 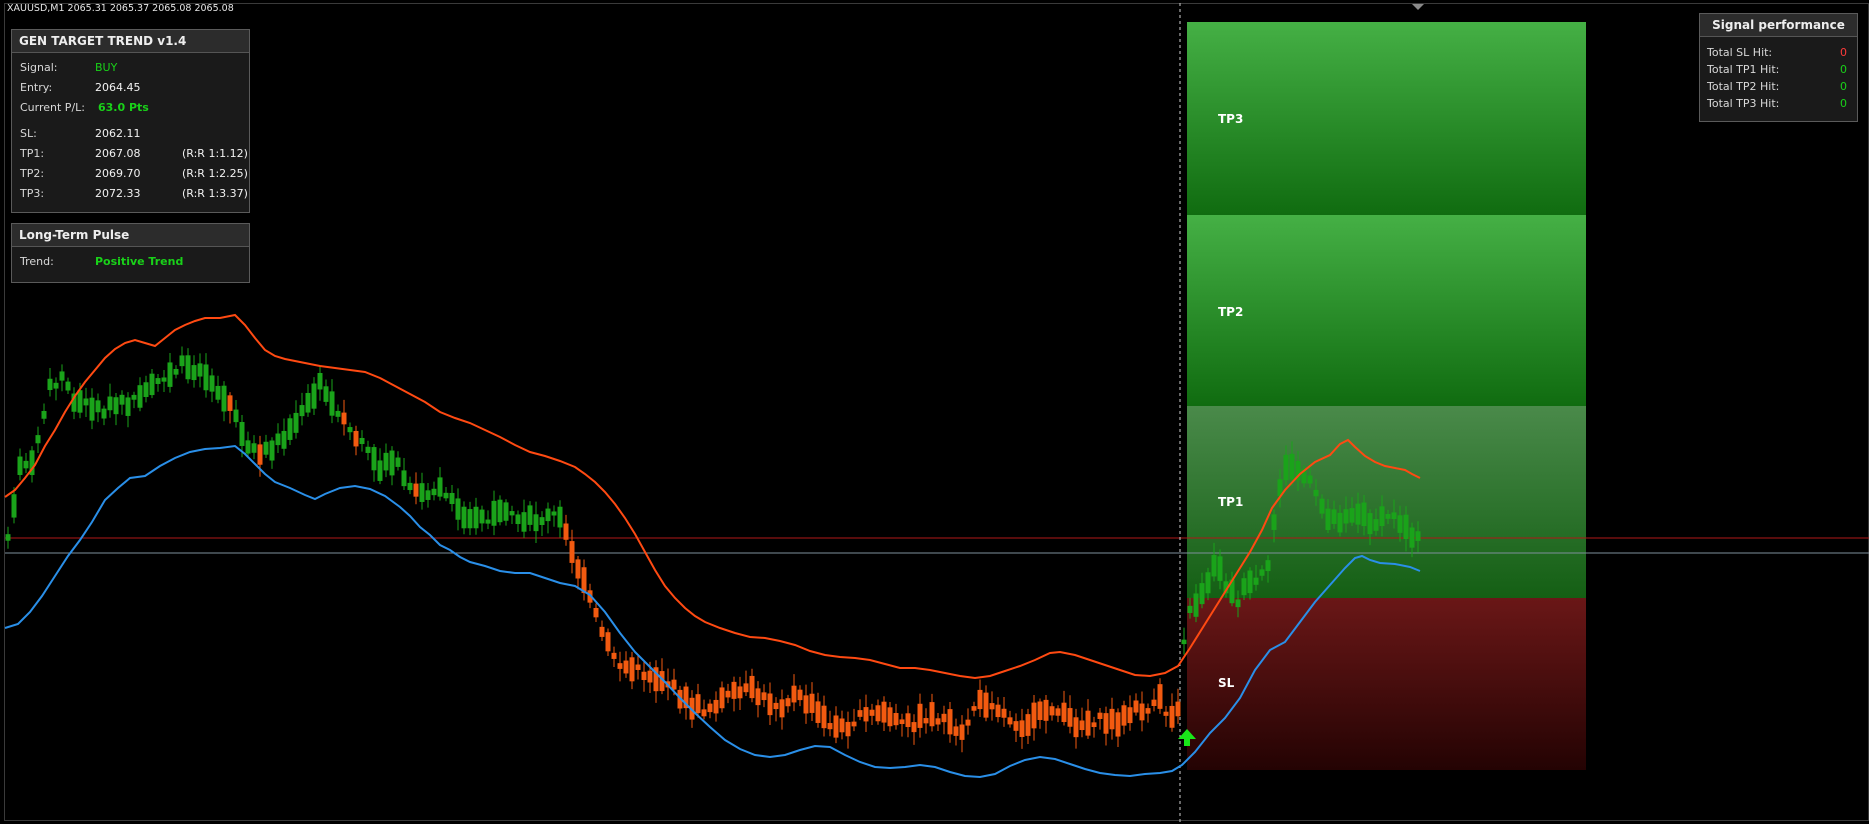 I want to click on trend-value: Positive Trend, so click(x=139, y=261).